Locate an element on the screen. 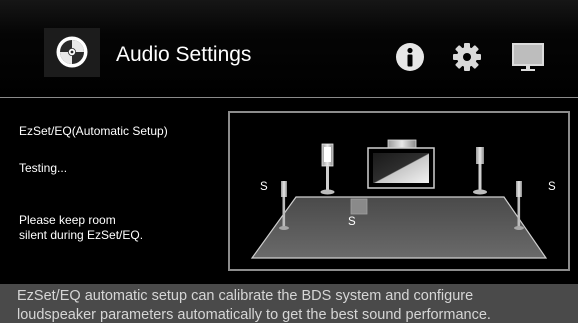 The image size is (578, 323). audio-settings-icon-tile is located at coordinates (72, 52).